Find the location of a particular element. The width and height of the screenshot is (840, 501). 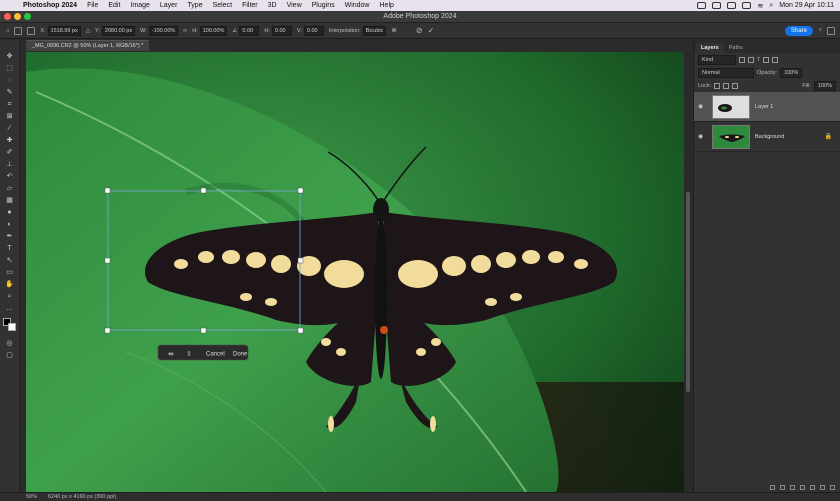

menu-edit: Edit is located at coordinates (114, 5).